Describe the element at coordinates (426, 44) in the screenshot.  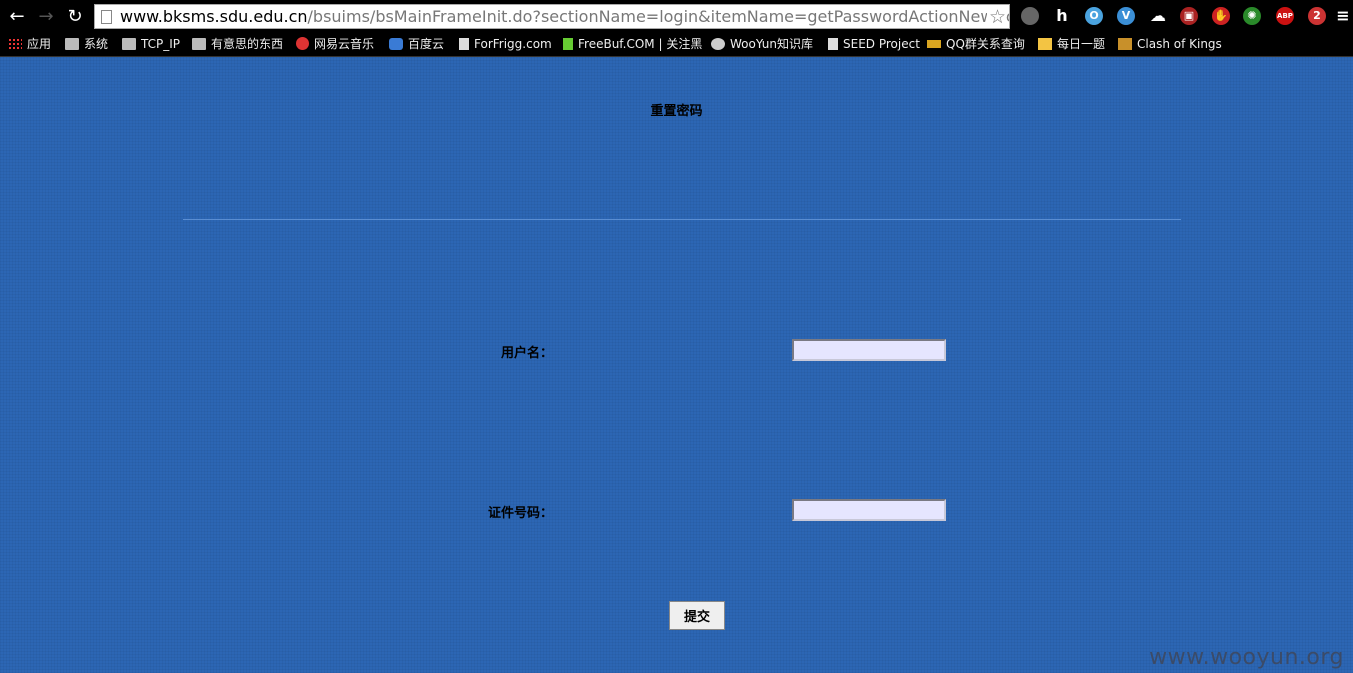
I see `bookmark-label: 百度云` at that location.